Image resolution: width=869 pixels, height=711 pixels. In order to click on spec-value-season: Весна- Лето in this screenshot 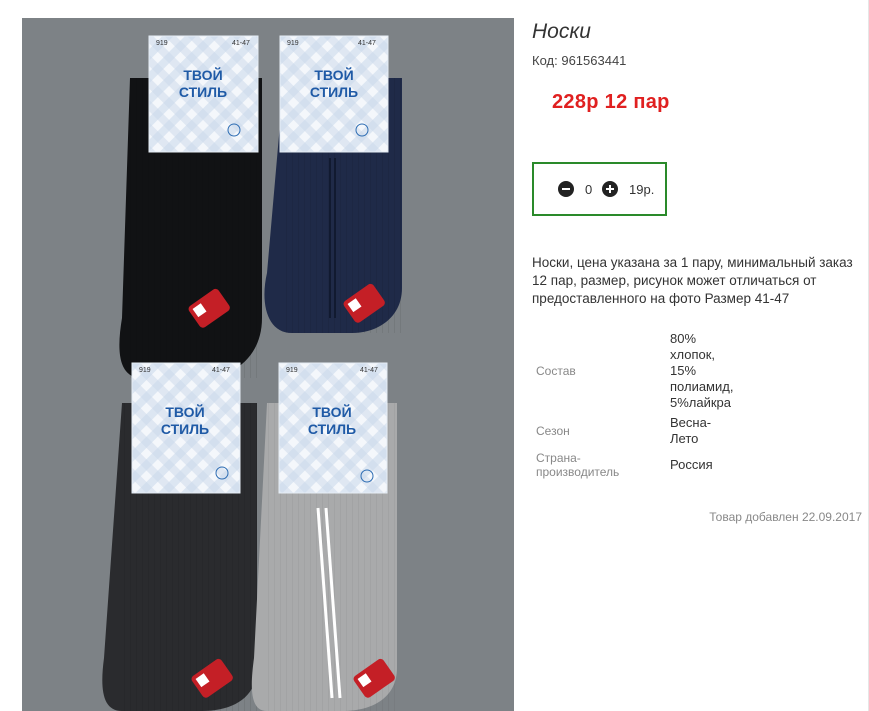, I will do `click(691, 430)`.